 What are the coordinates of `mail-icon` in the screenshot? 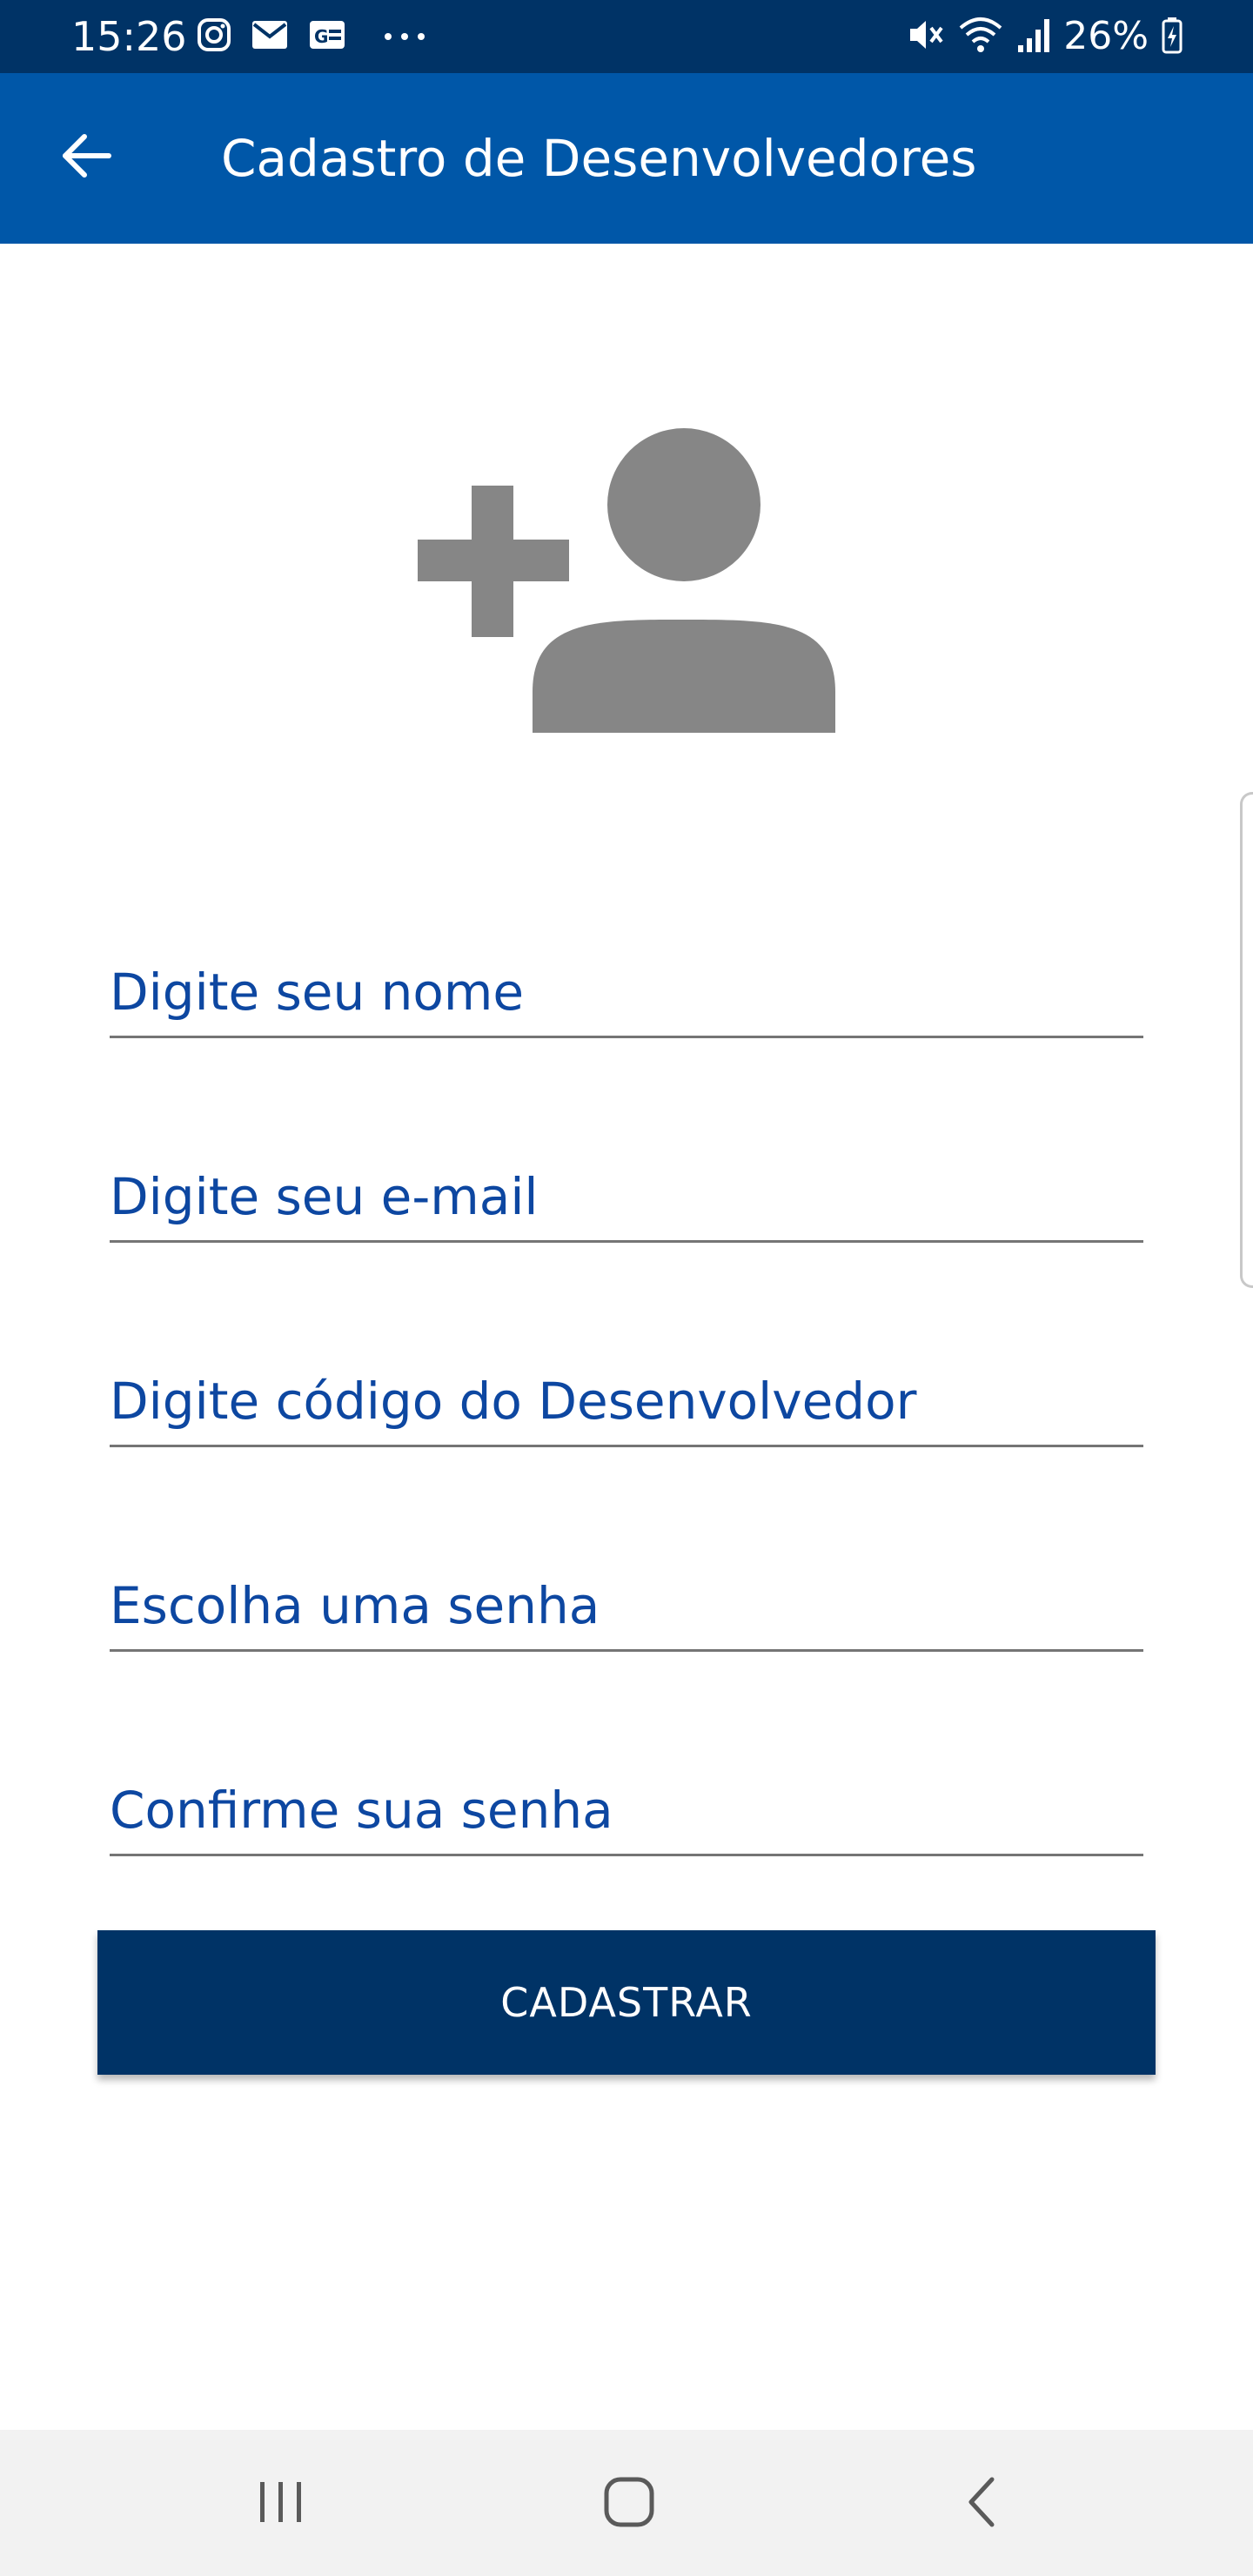 It's located at (270, 37).